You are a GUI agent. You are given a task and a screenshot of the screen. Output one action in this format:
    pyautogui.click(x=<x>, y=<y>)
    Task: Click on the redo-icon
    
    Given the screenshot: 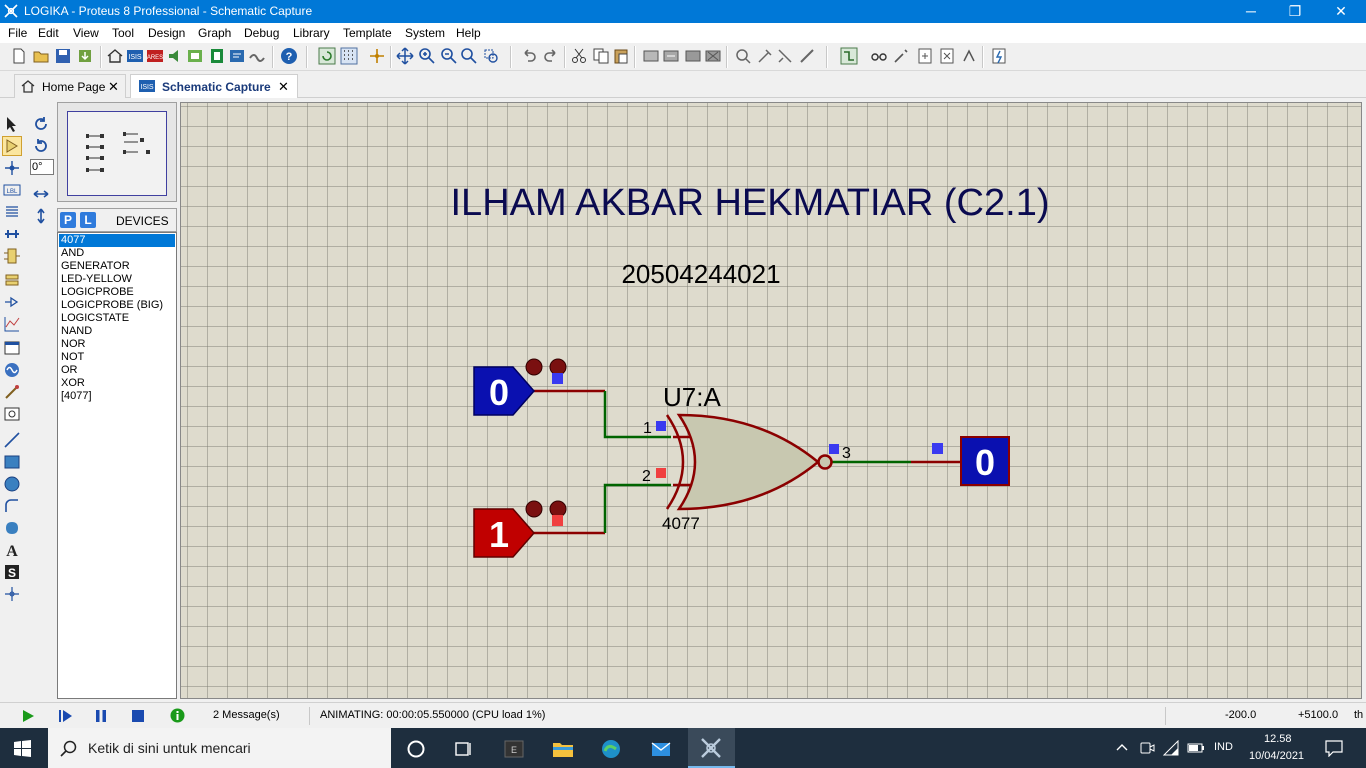 What is the action you would take?
    pyautogui.click(x=551, y=56)
    